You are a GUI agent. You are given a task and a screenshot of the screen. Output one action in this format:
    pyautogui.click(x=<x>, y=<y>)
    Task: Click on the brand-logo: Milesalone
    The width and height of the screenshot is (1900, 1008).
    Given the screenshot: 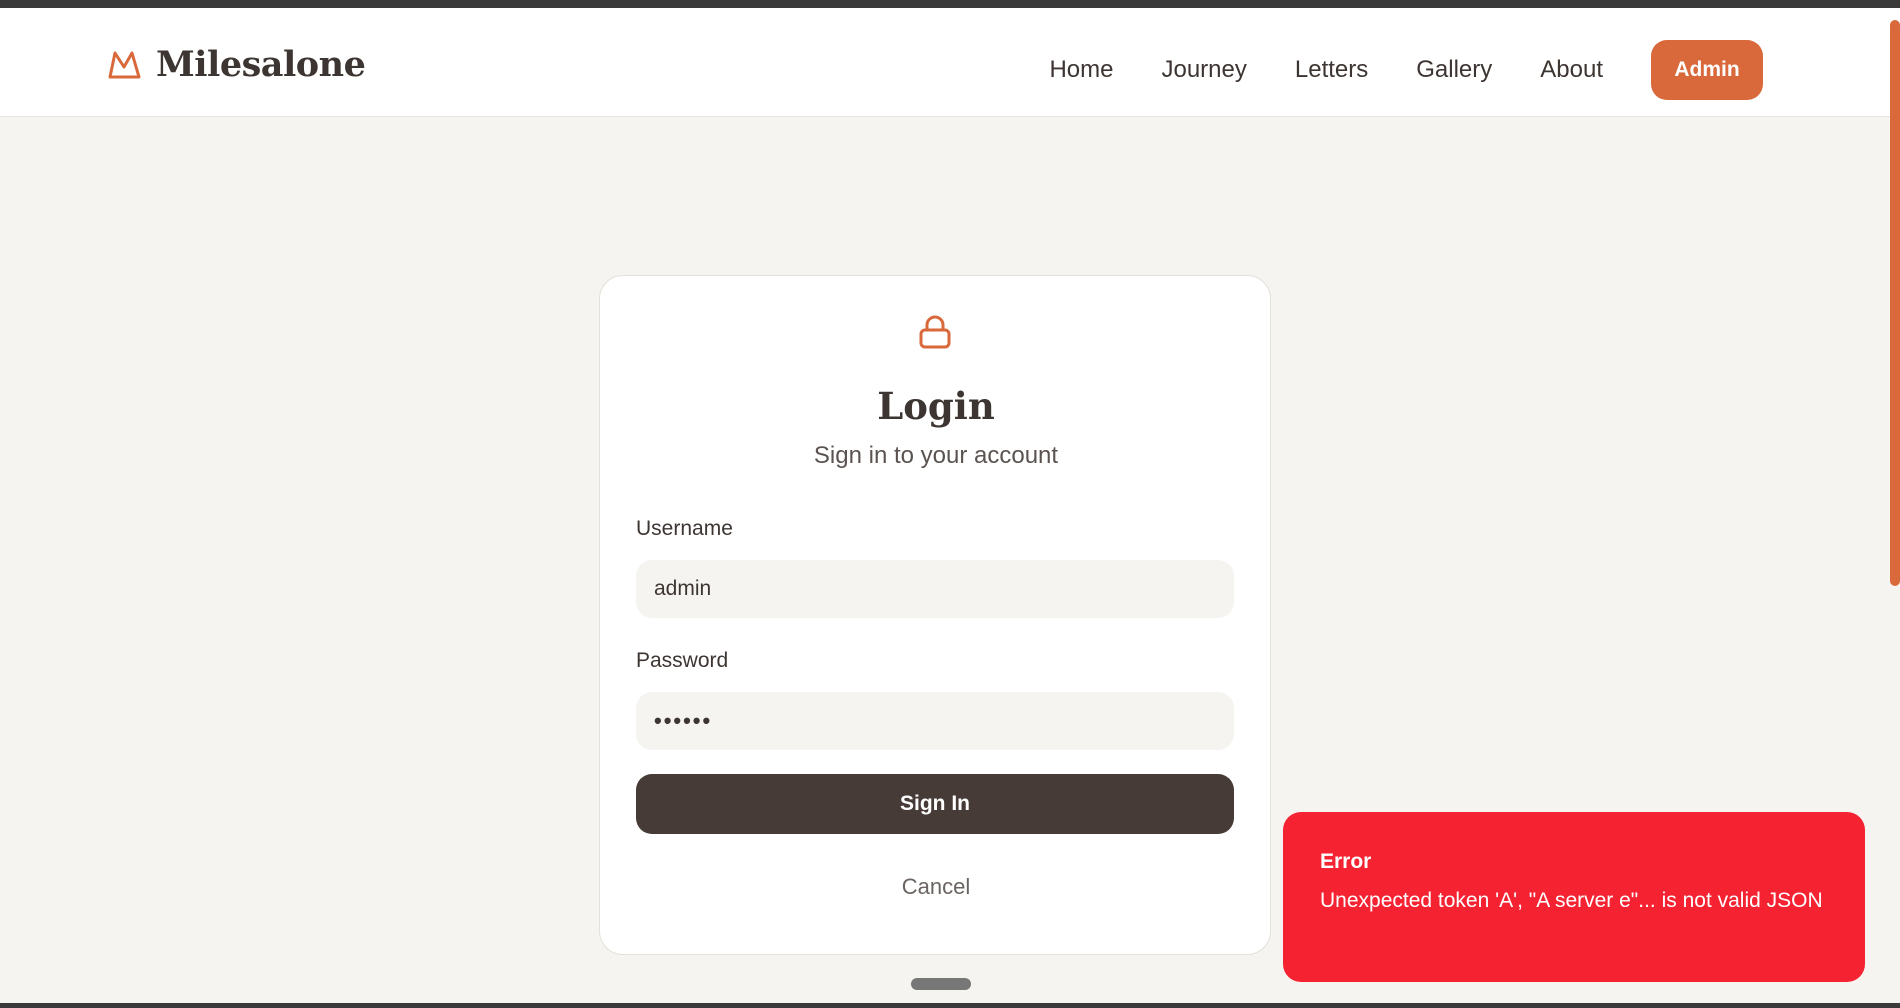 What is the action you would take?
    pyautogui.click(x=236, y=64)
    